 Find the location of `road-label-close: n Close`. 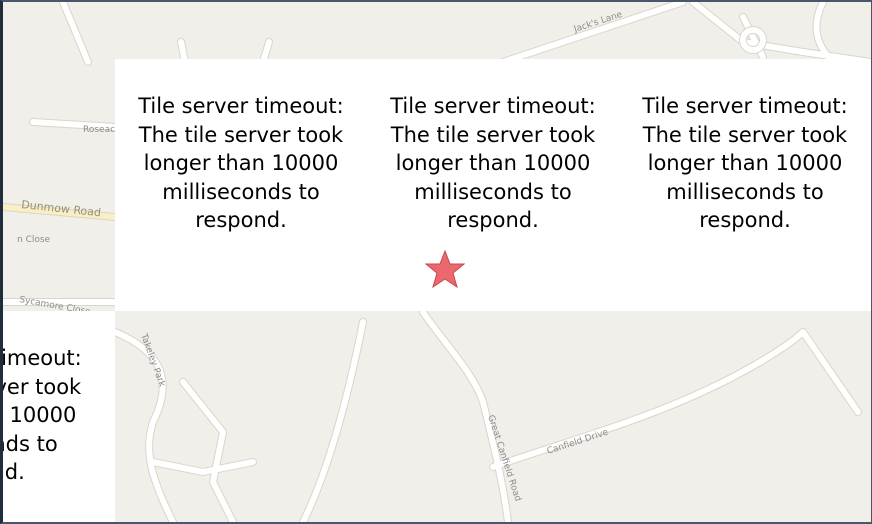

road-label-close: n Close is located at coordinates (34, 240).